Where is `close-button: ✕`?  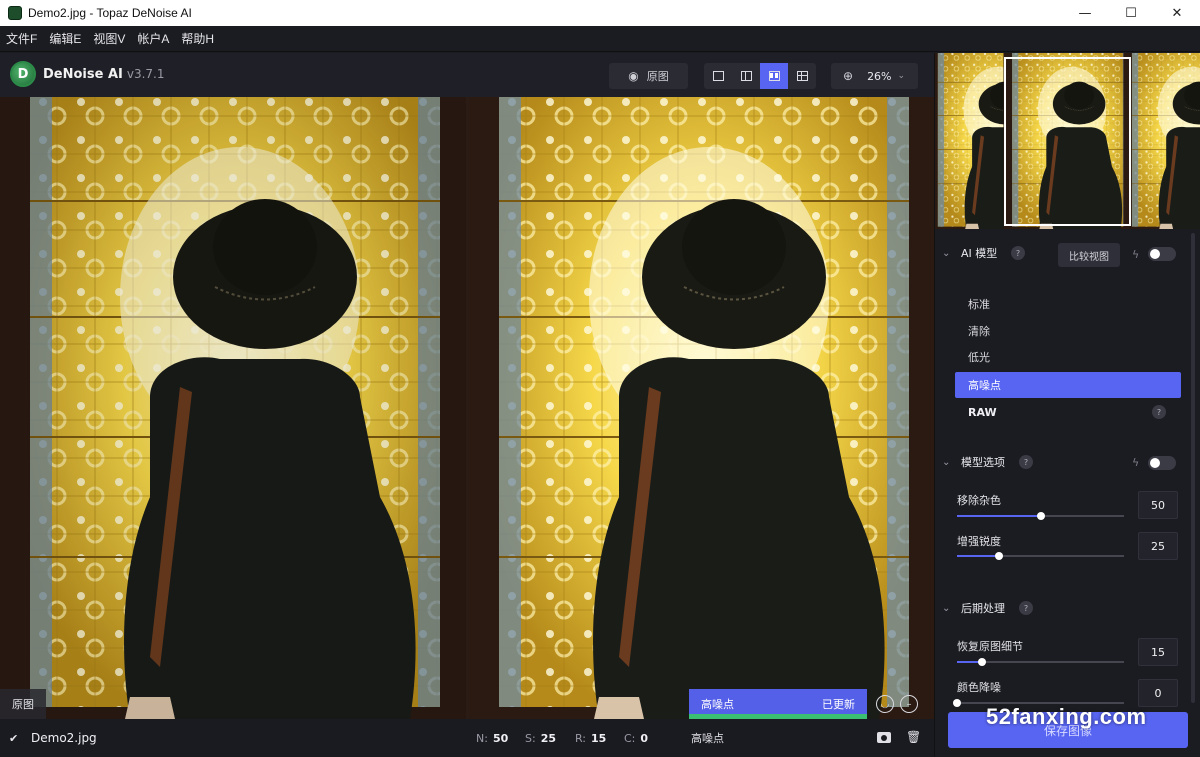 close-button: ✕ is located at coordinates (1177, 13).